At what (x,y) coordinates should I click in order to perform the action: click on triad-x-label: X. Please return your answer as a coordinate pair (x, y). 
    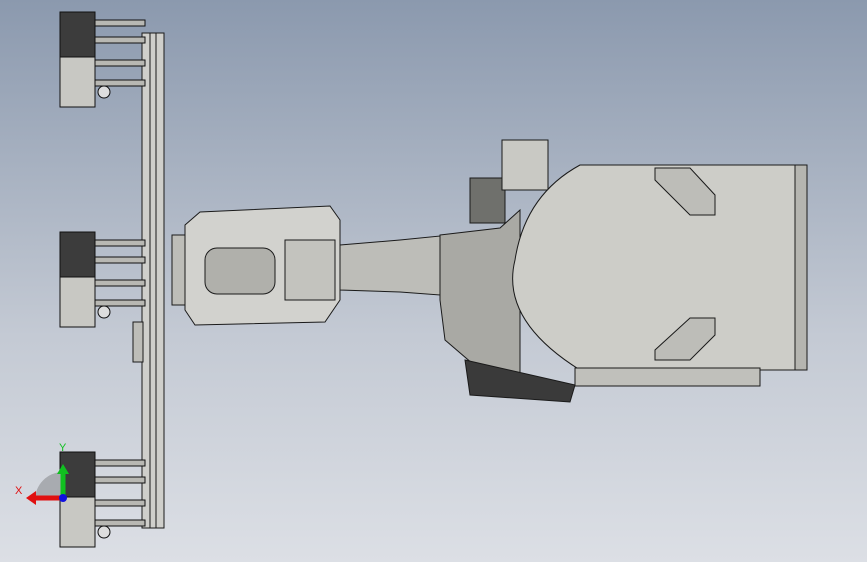
    Looking at the image, I should click on (19, 491).